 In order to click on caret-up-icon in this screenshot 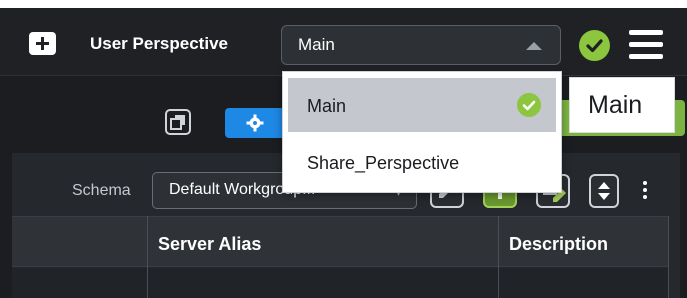, I will do `click(534, 46)`.